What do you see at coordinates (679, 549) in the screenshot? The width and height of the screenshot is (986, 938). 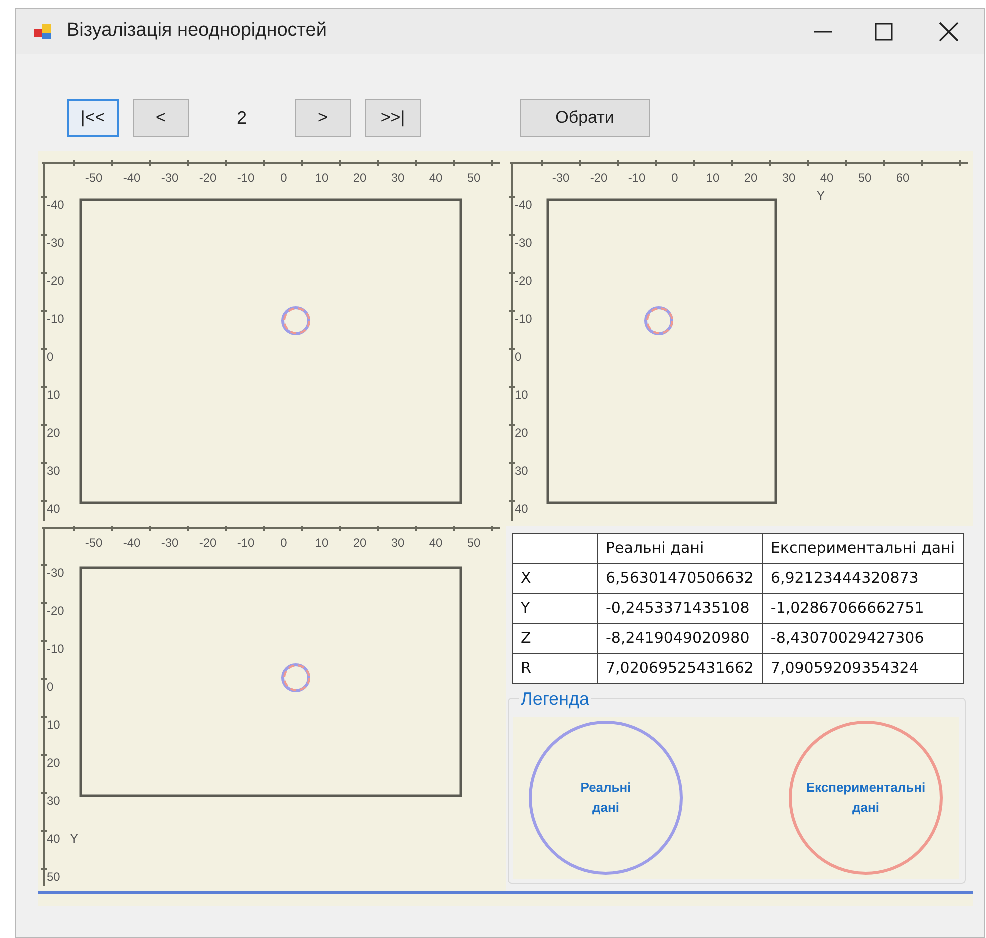 I see `table-cell: Реальні дані` at bounding box center [679, 549].